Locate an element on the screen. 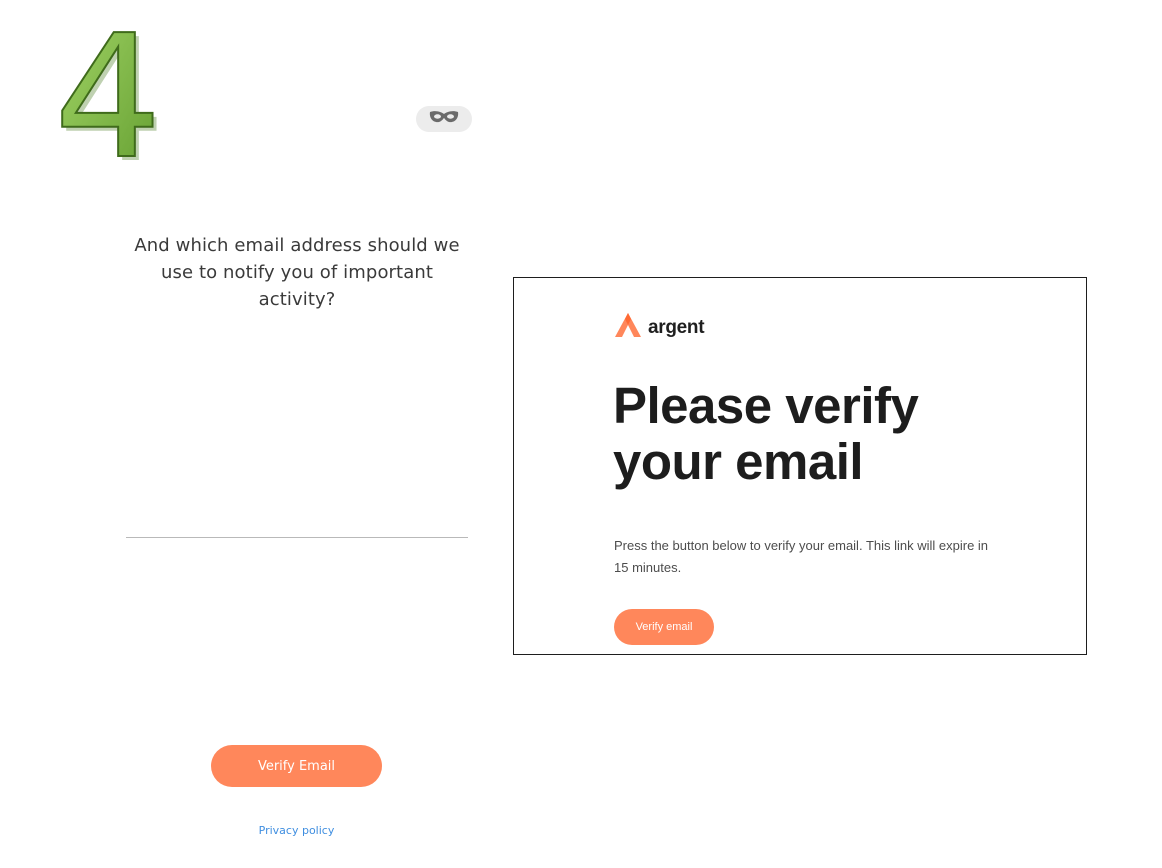 Image resolution: width=1162 pixels, height=868 pixels. mask-icon is located at coordinates (444, 119).